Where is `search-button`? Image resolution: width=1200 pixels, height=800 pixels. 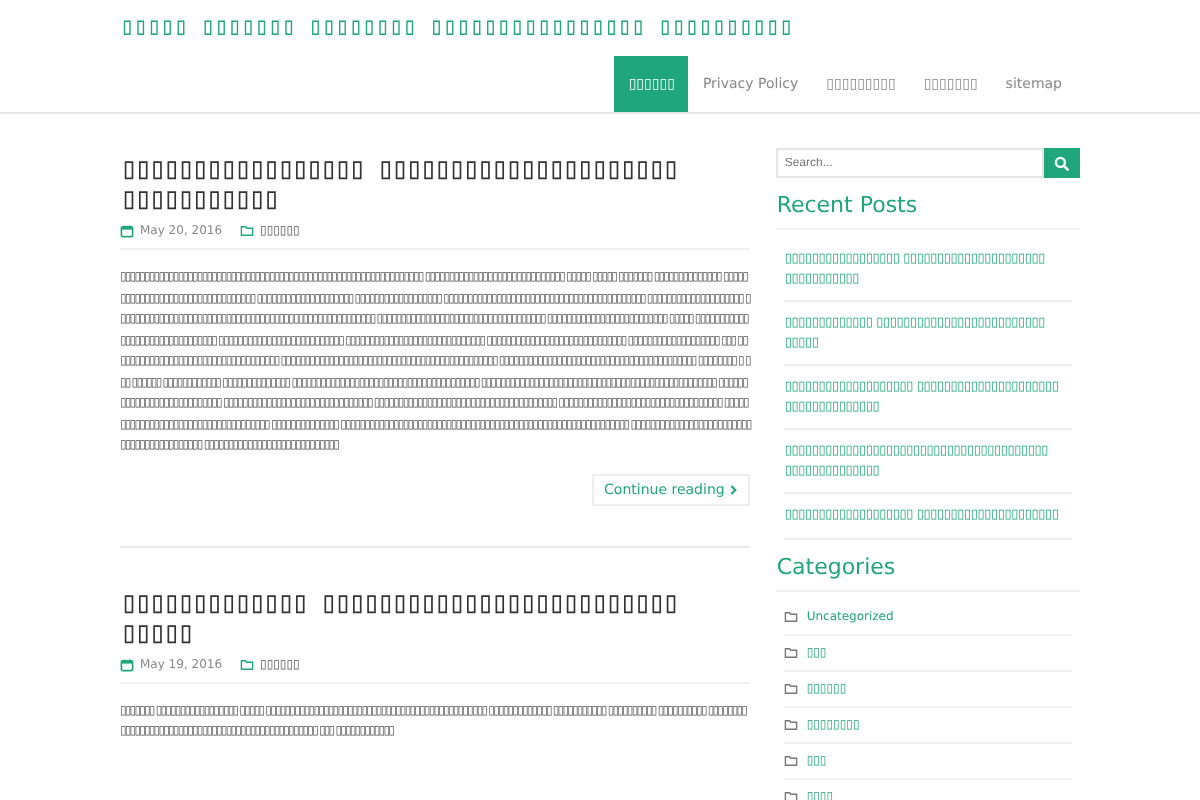 search-button is located at coordinates (1062, 163).